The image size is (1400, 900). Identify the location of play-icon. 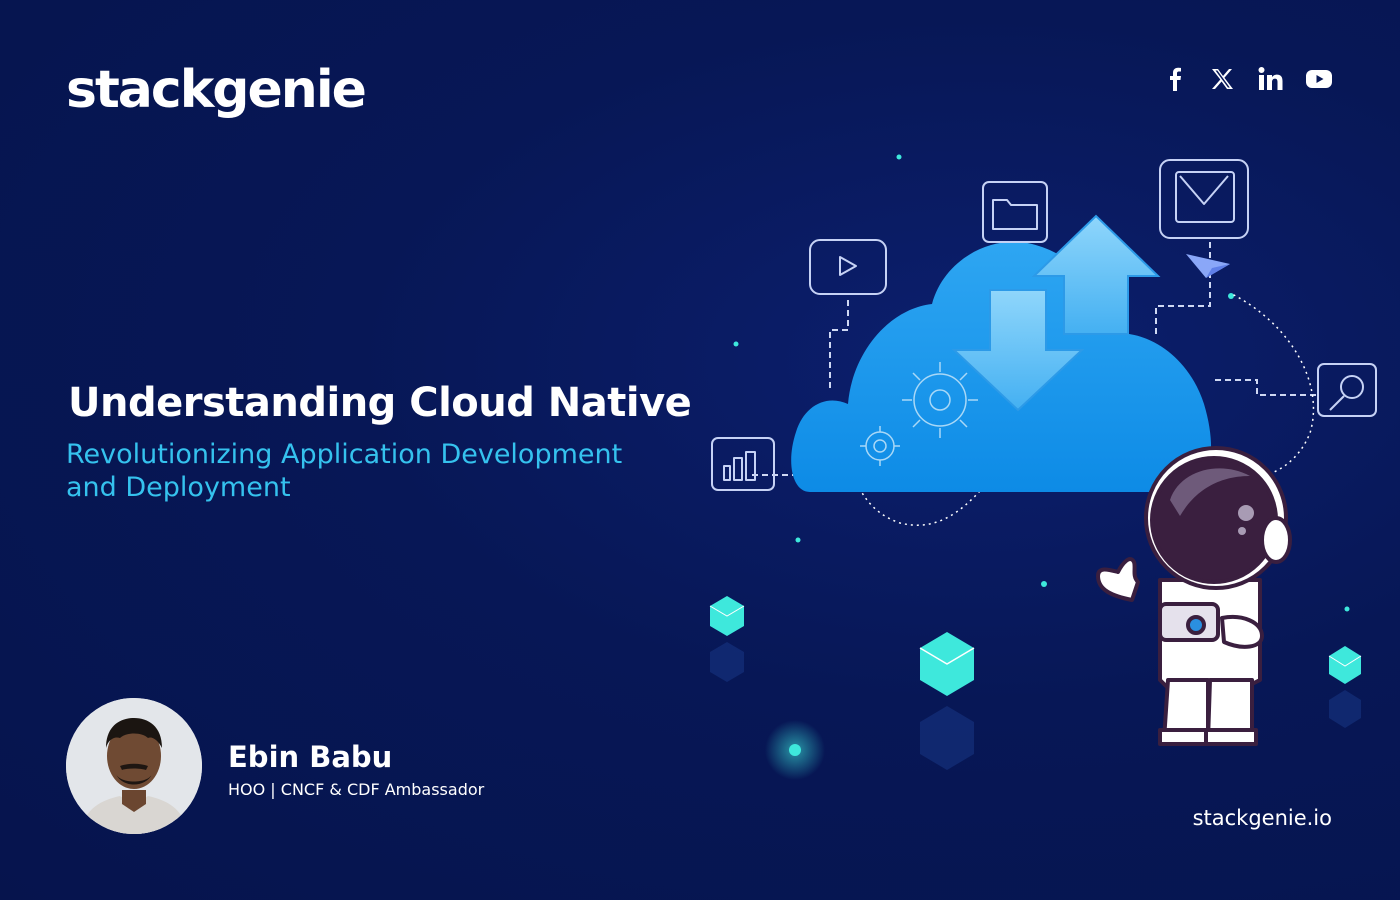
(848, 267).